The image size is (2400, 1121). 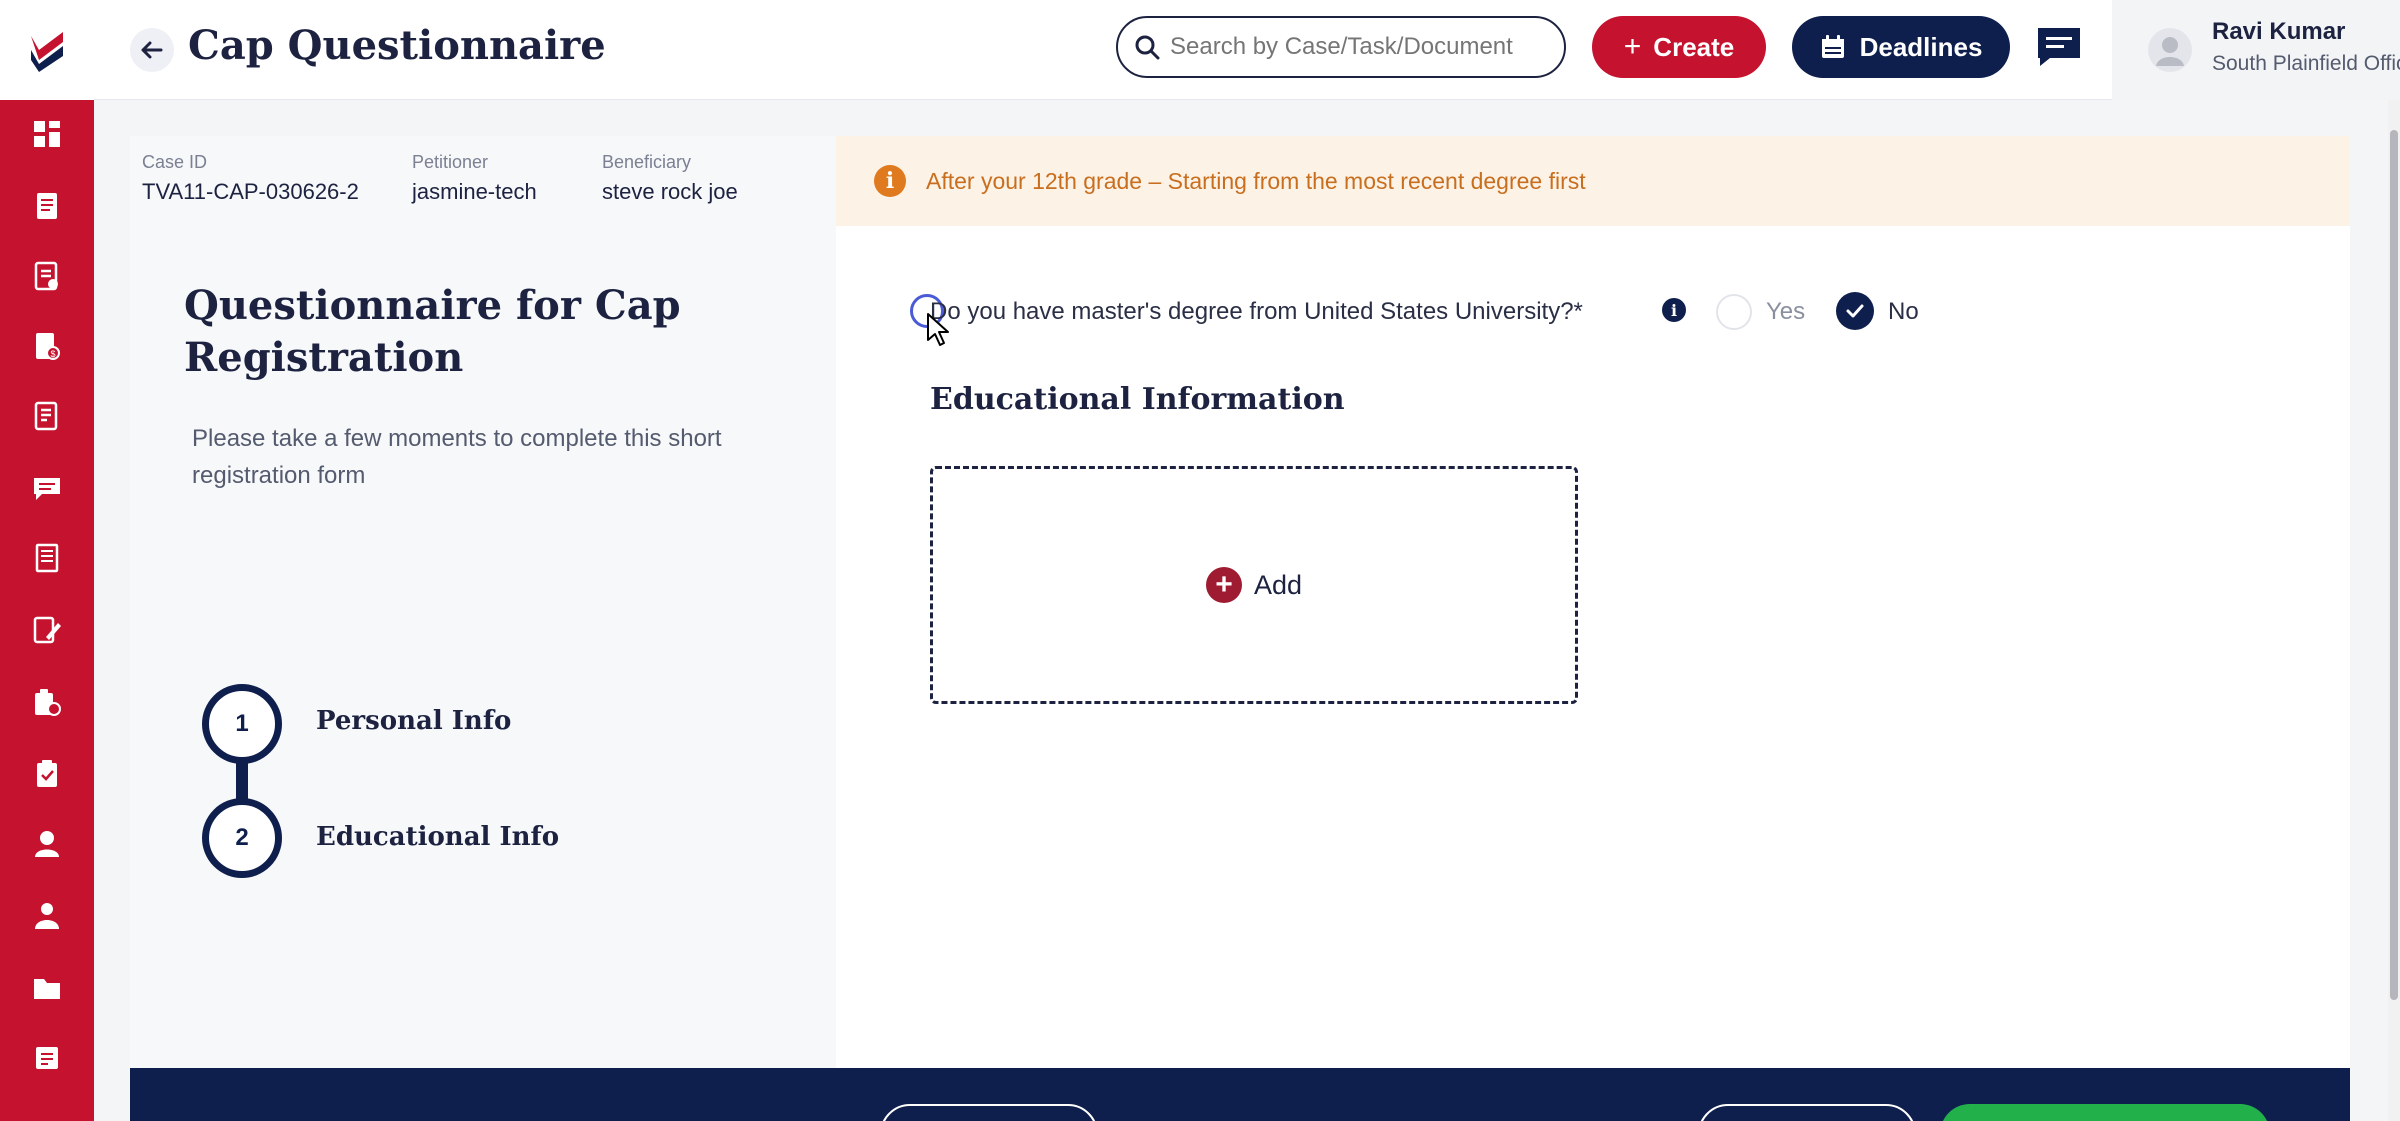 What do you see at coordinates (47, 134) in the screenshot?
I see `sidebar-dashboard-icon` at bounding box center [47, 134].